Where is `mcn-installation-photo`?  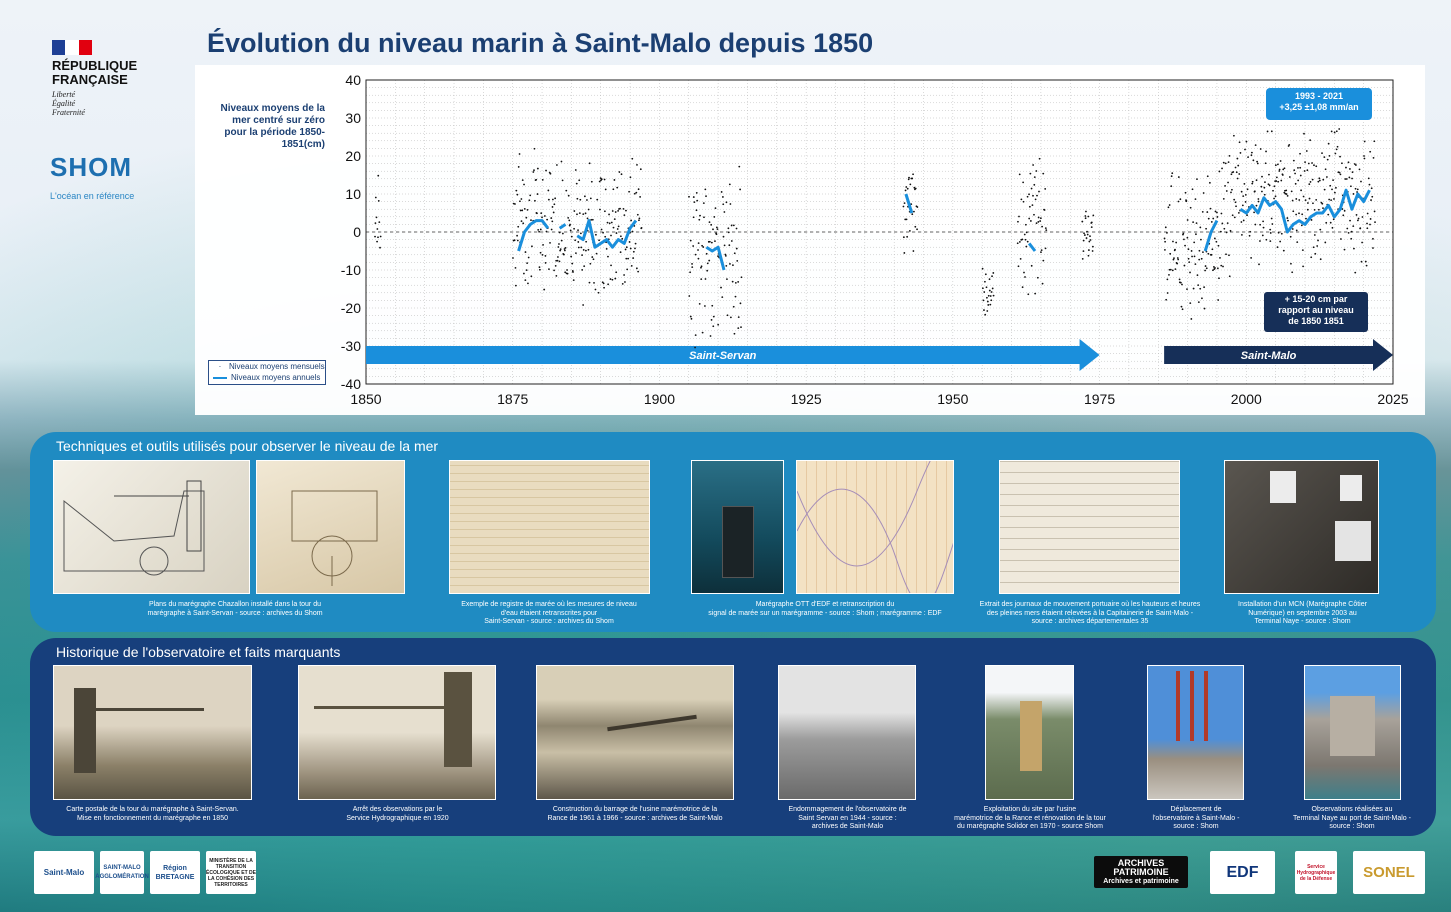 mcn-installation-photo is located at coordinates (1301, 527).